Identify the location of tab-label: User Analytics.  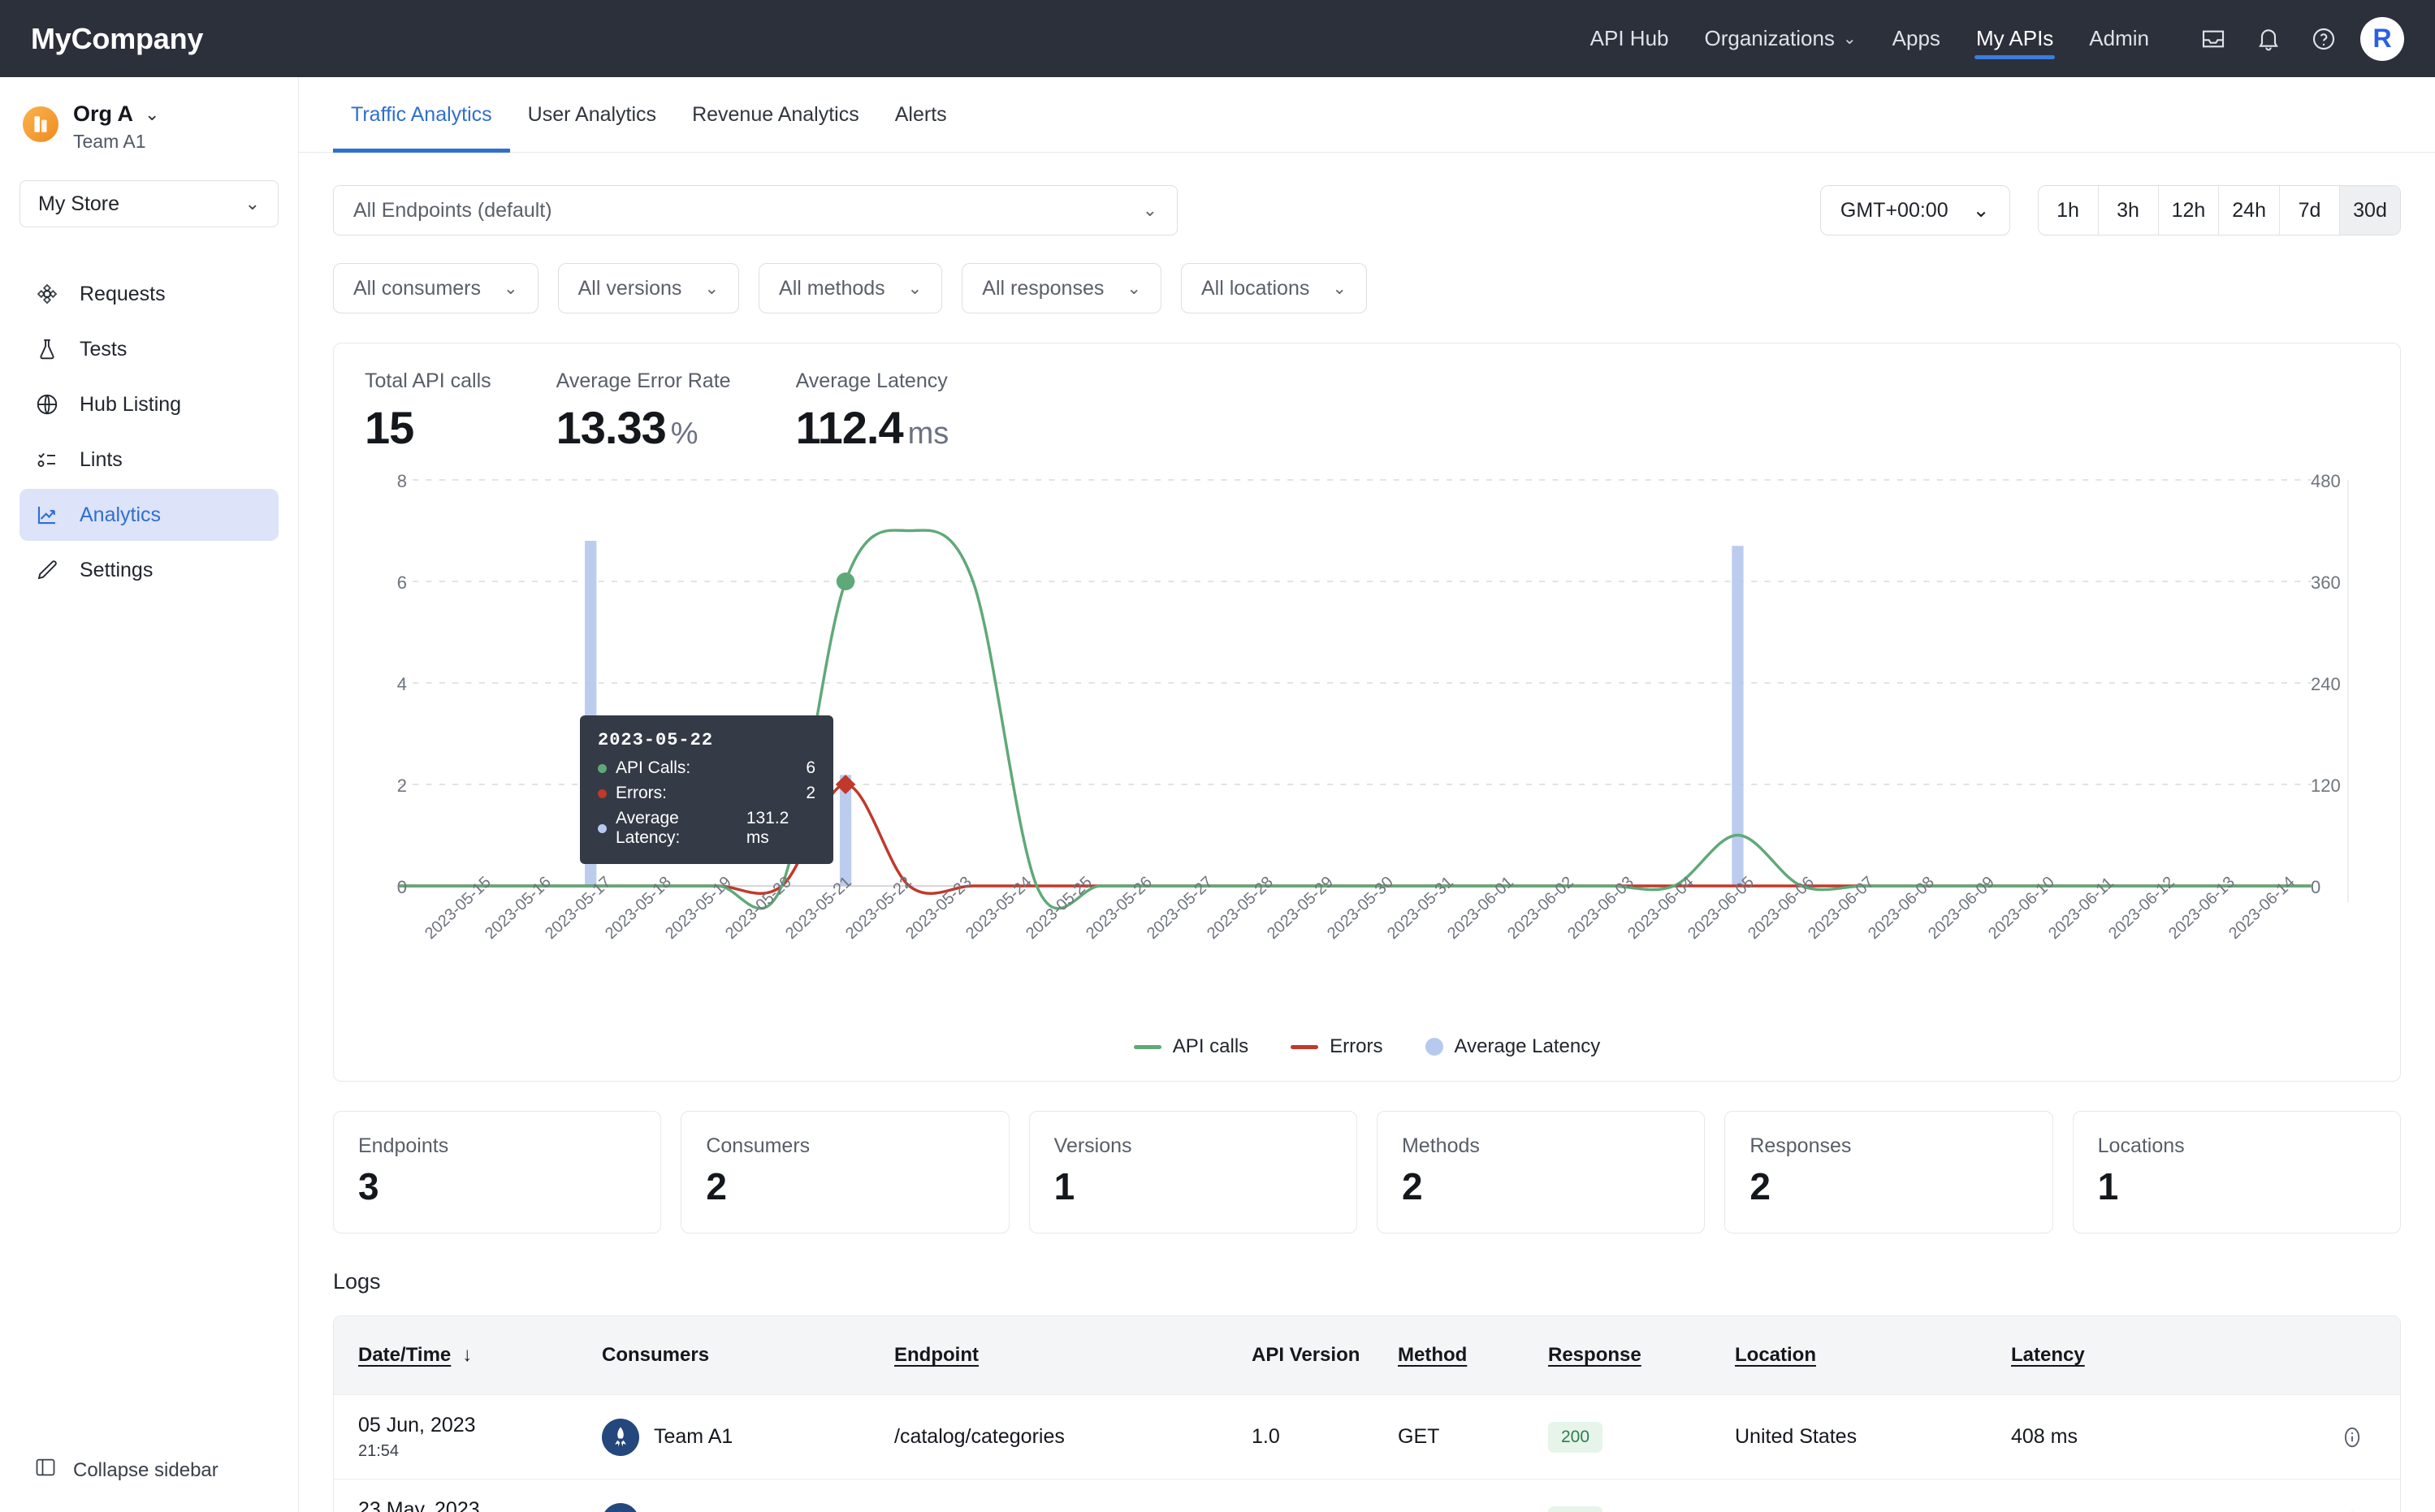
(592, 114).